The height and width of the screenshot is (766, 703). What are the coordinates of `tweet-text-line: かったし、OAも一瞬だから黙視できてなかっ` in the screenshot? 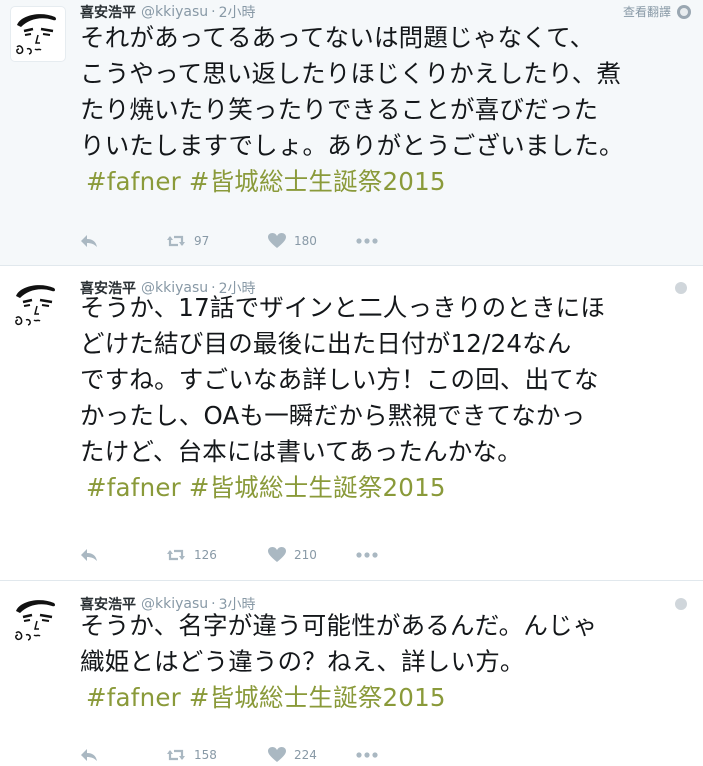 It's located at (333, 415).